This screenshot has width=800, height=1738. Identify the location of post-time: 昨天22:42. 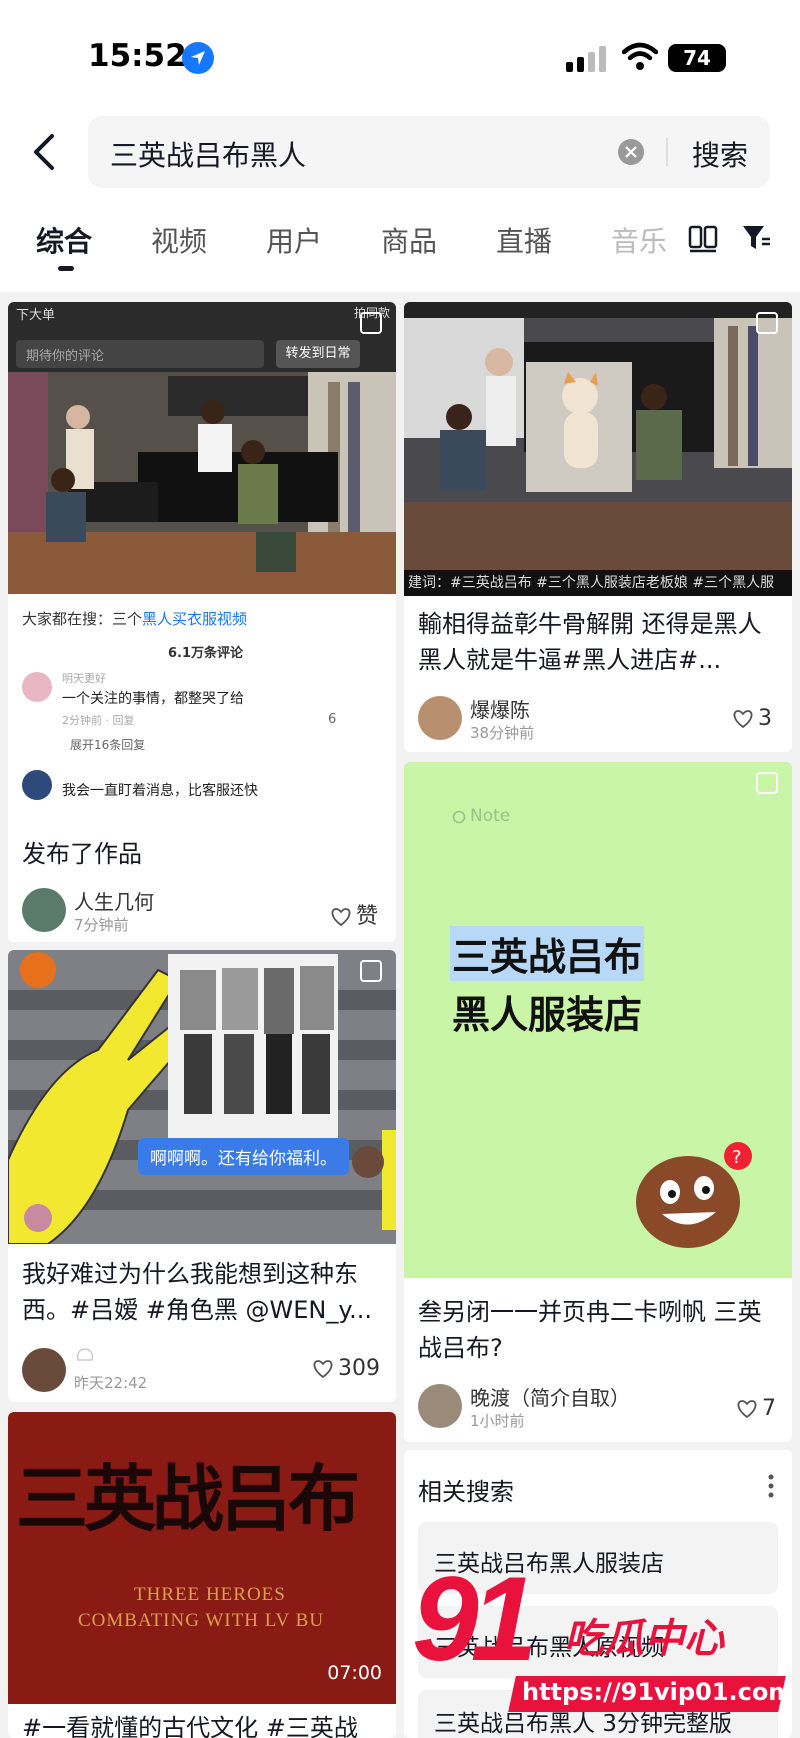
(111, 1383).